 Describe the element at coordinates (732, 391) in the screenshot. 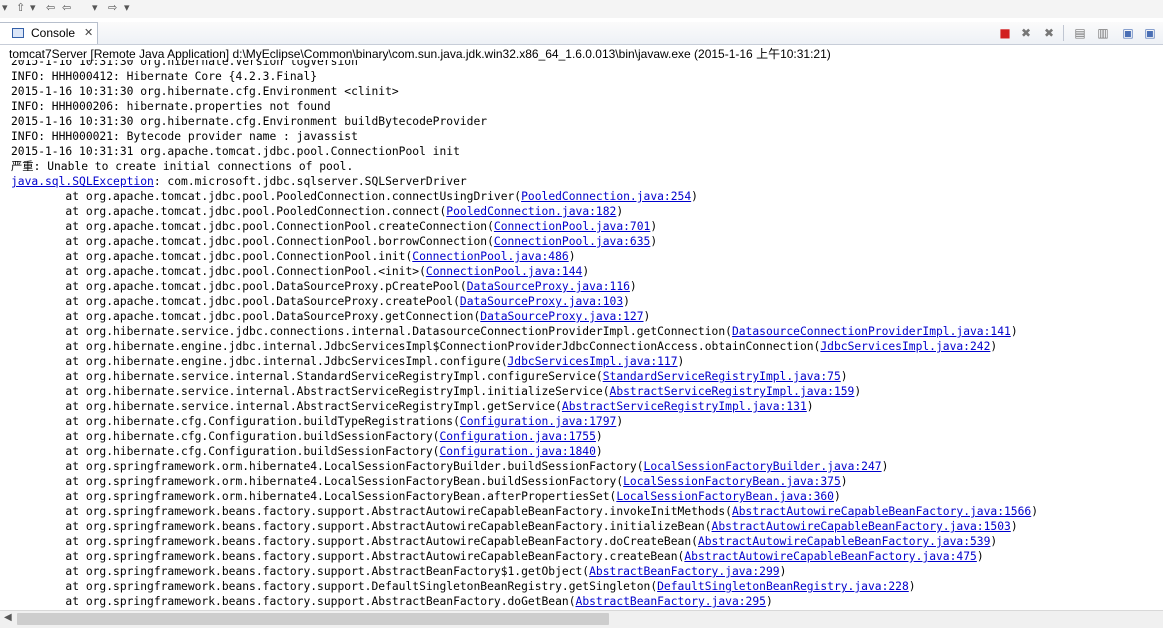

I see `stacktrace-link: AbstractServiceRegistryImpl.java:159` at that location.